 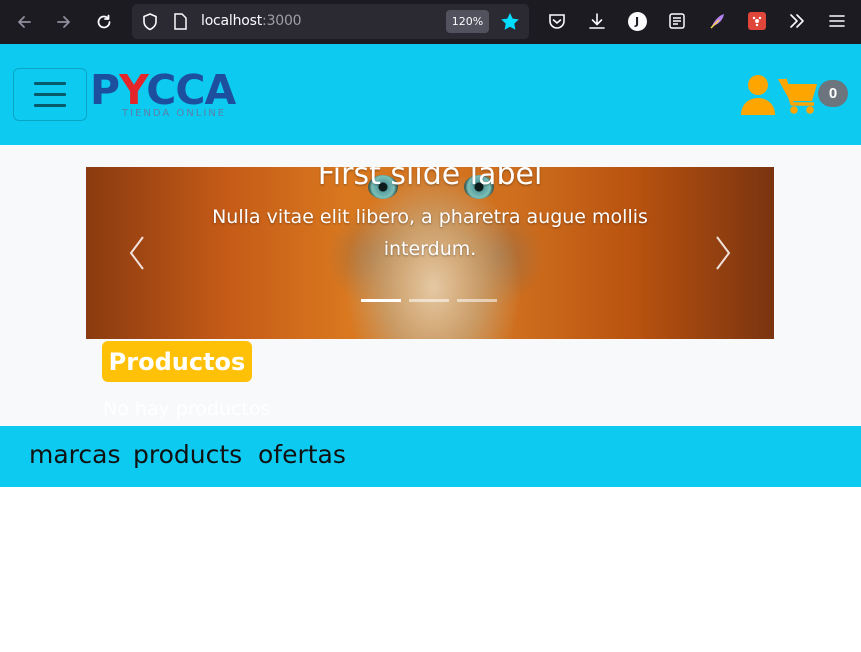 I want to click on cart-count-badge: 0, so click(x=833, y=93).